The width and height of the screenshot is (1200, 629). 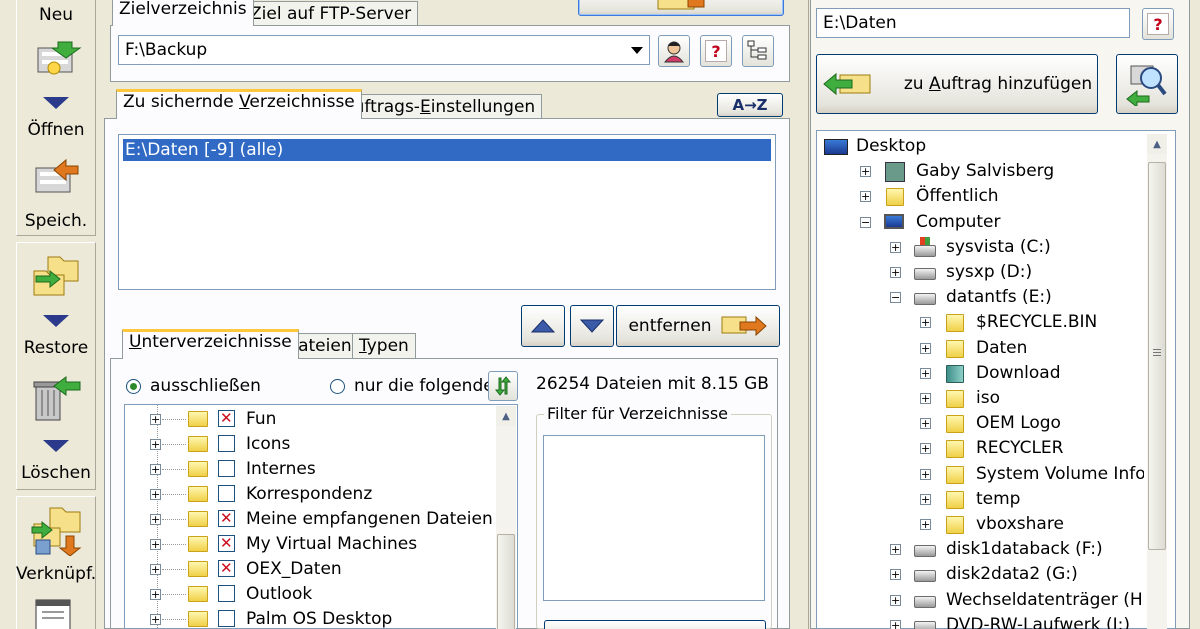 I want to click on tree-item: + Download, so click(x=1029, y=373).